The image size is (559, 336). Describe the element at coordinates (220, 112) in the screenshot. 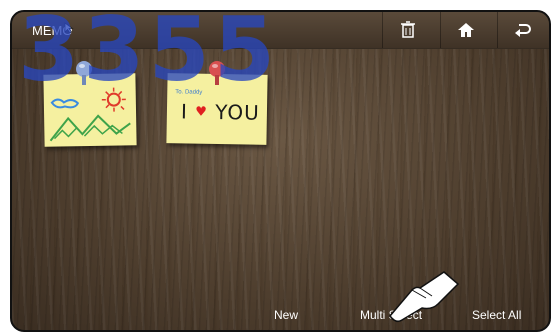

I see `memo-message: I ♥ YOU` at that location.